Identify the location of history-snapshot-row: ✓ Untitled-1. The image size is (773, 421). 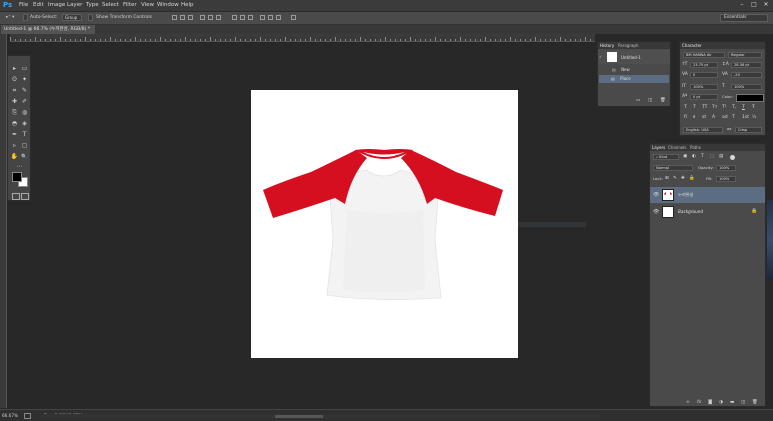
(634, 57).